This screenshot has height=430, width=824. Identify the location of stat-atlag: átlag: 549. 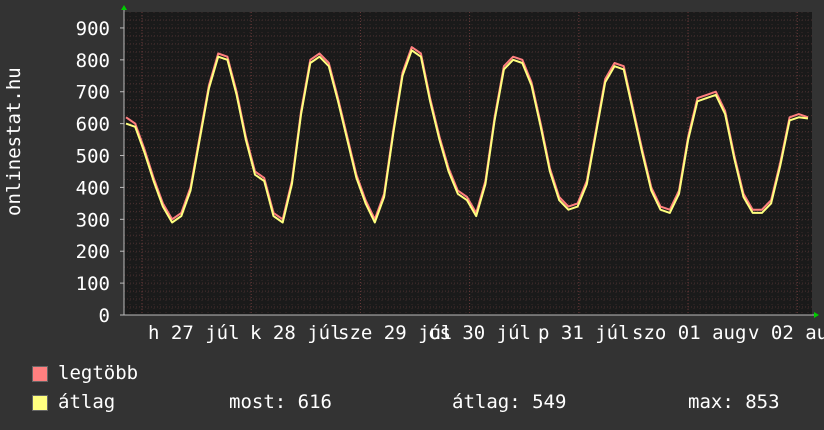
(509, 402).